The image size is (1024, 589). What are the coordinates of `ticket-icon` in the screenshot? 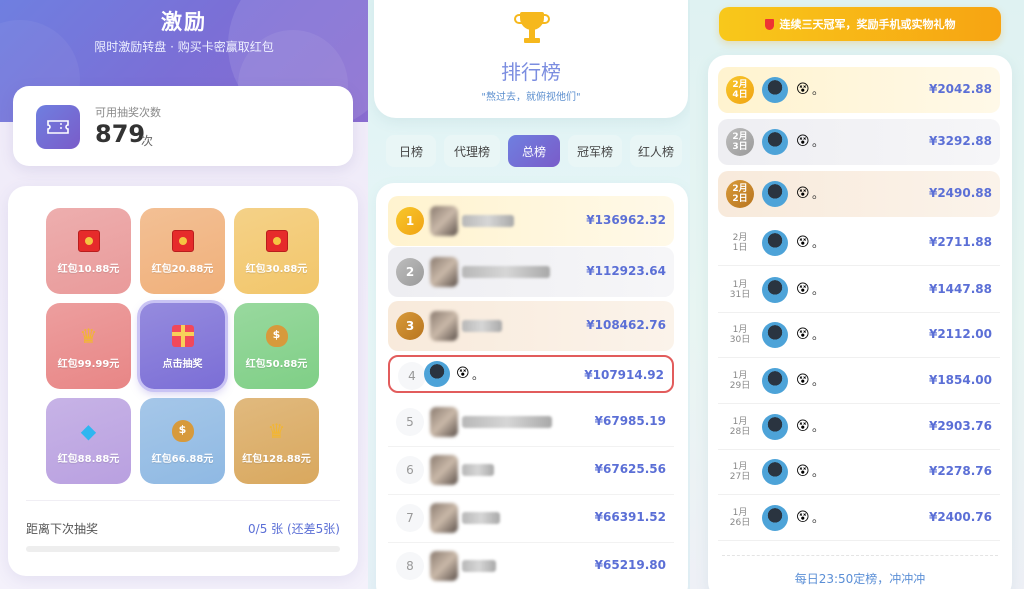 It's located at (58, 127).